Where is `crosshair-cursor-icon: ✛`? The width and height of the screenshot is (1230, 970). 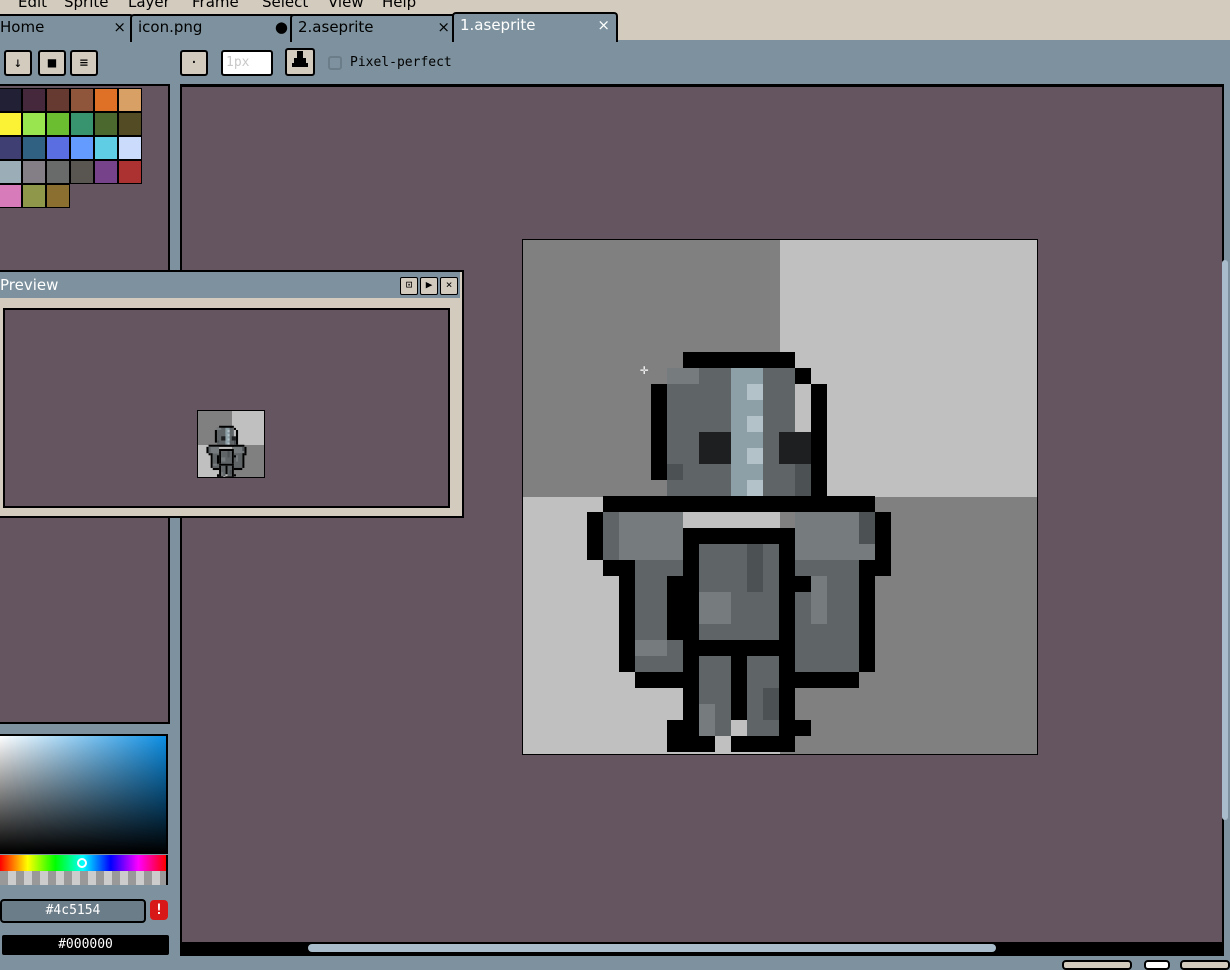
crosshair-cursor-icon: ✛ is located at coordinates (644, 370).